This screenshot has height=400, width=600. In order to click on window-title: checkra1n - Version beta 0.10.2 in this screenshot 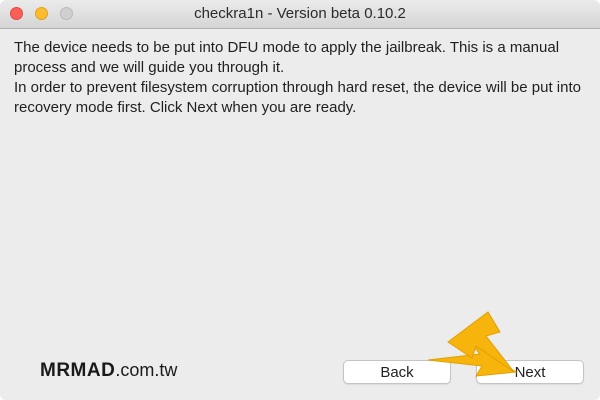, I will do `click(300, 13)`.